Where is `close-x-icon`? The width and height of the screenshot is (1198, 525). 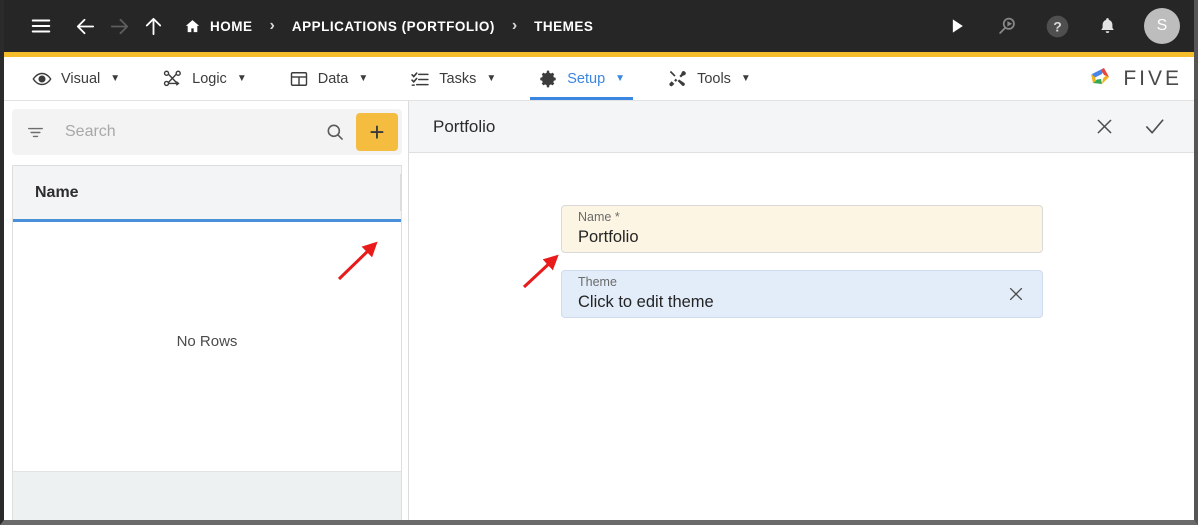 close-x-icon is located at coordinates (1104, 127).